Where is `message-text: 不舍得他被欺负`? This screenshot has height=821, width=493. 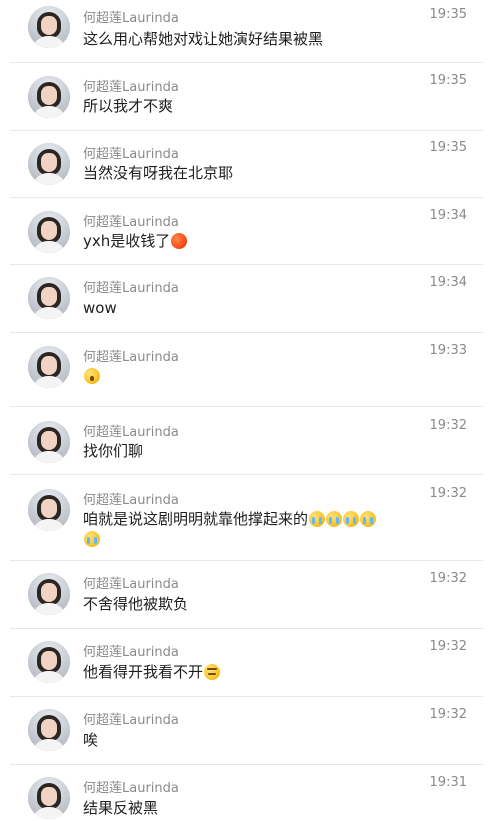 message-text: 不舍得他被欺负 is located at coordinates (258, 604).